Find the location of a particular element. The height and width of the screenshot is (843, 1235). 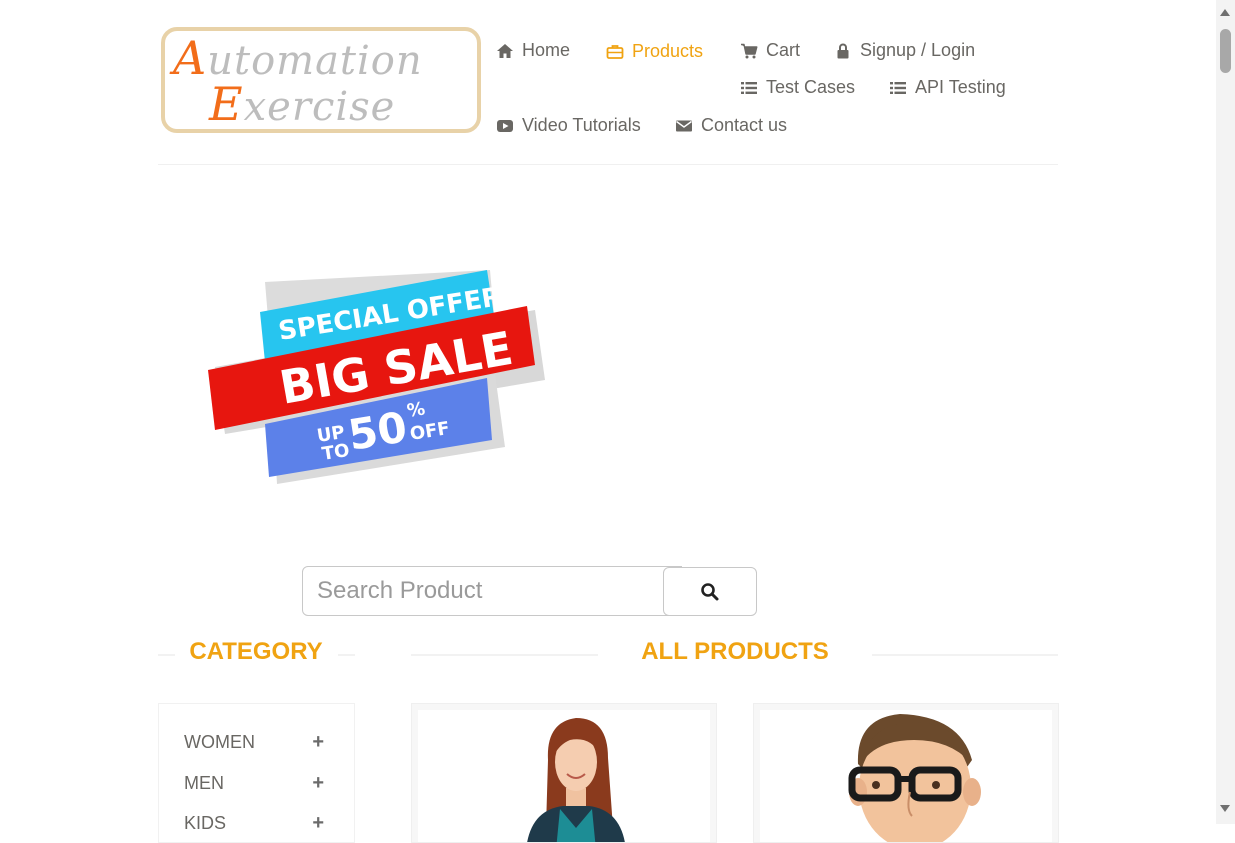

home-icon is located at coordinates (505, 50).